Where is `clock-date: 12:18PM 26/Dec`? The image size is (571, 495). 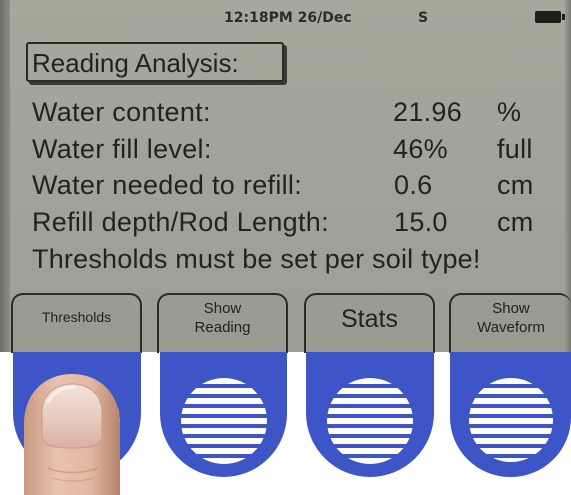 clock-date: 12:18PM 26/Dec is located at coordinates (288, 18).